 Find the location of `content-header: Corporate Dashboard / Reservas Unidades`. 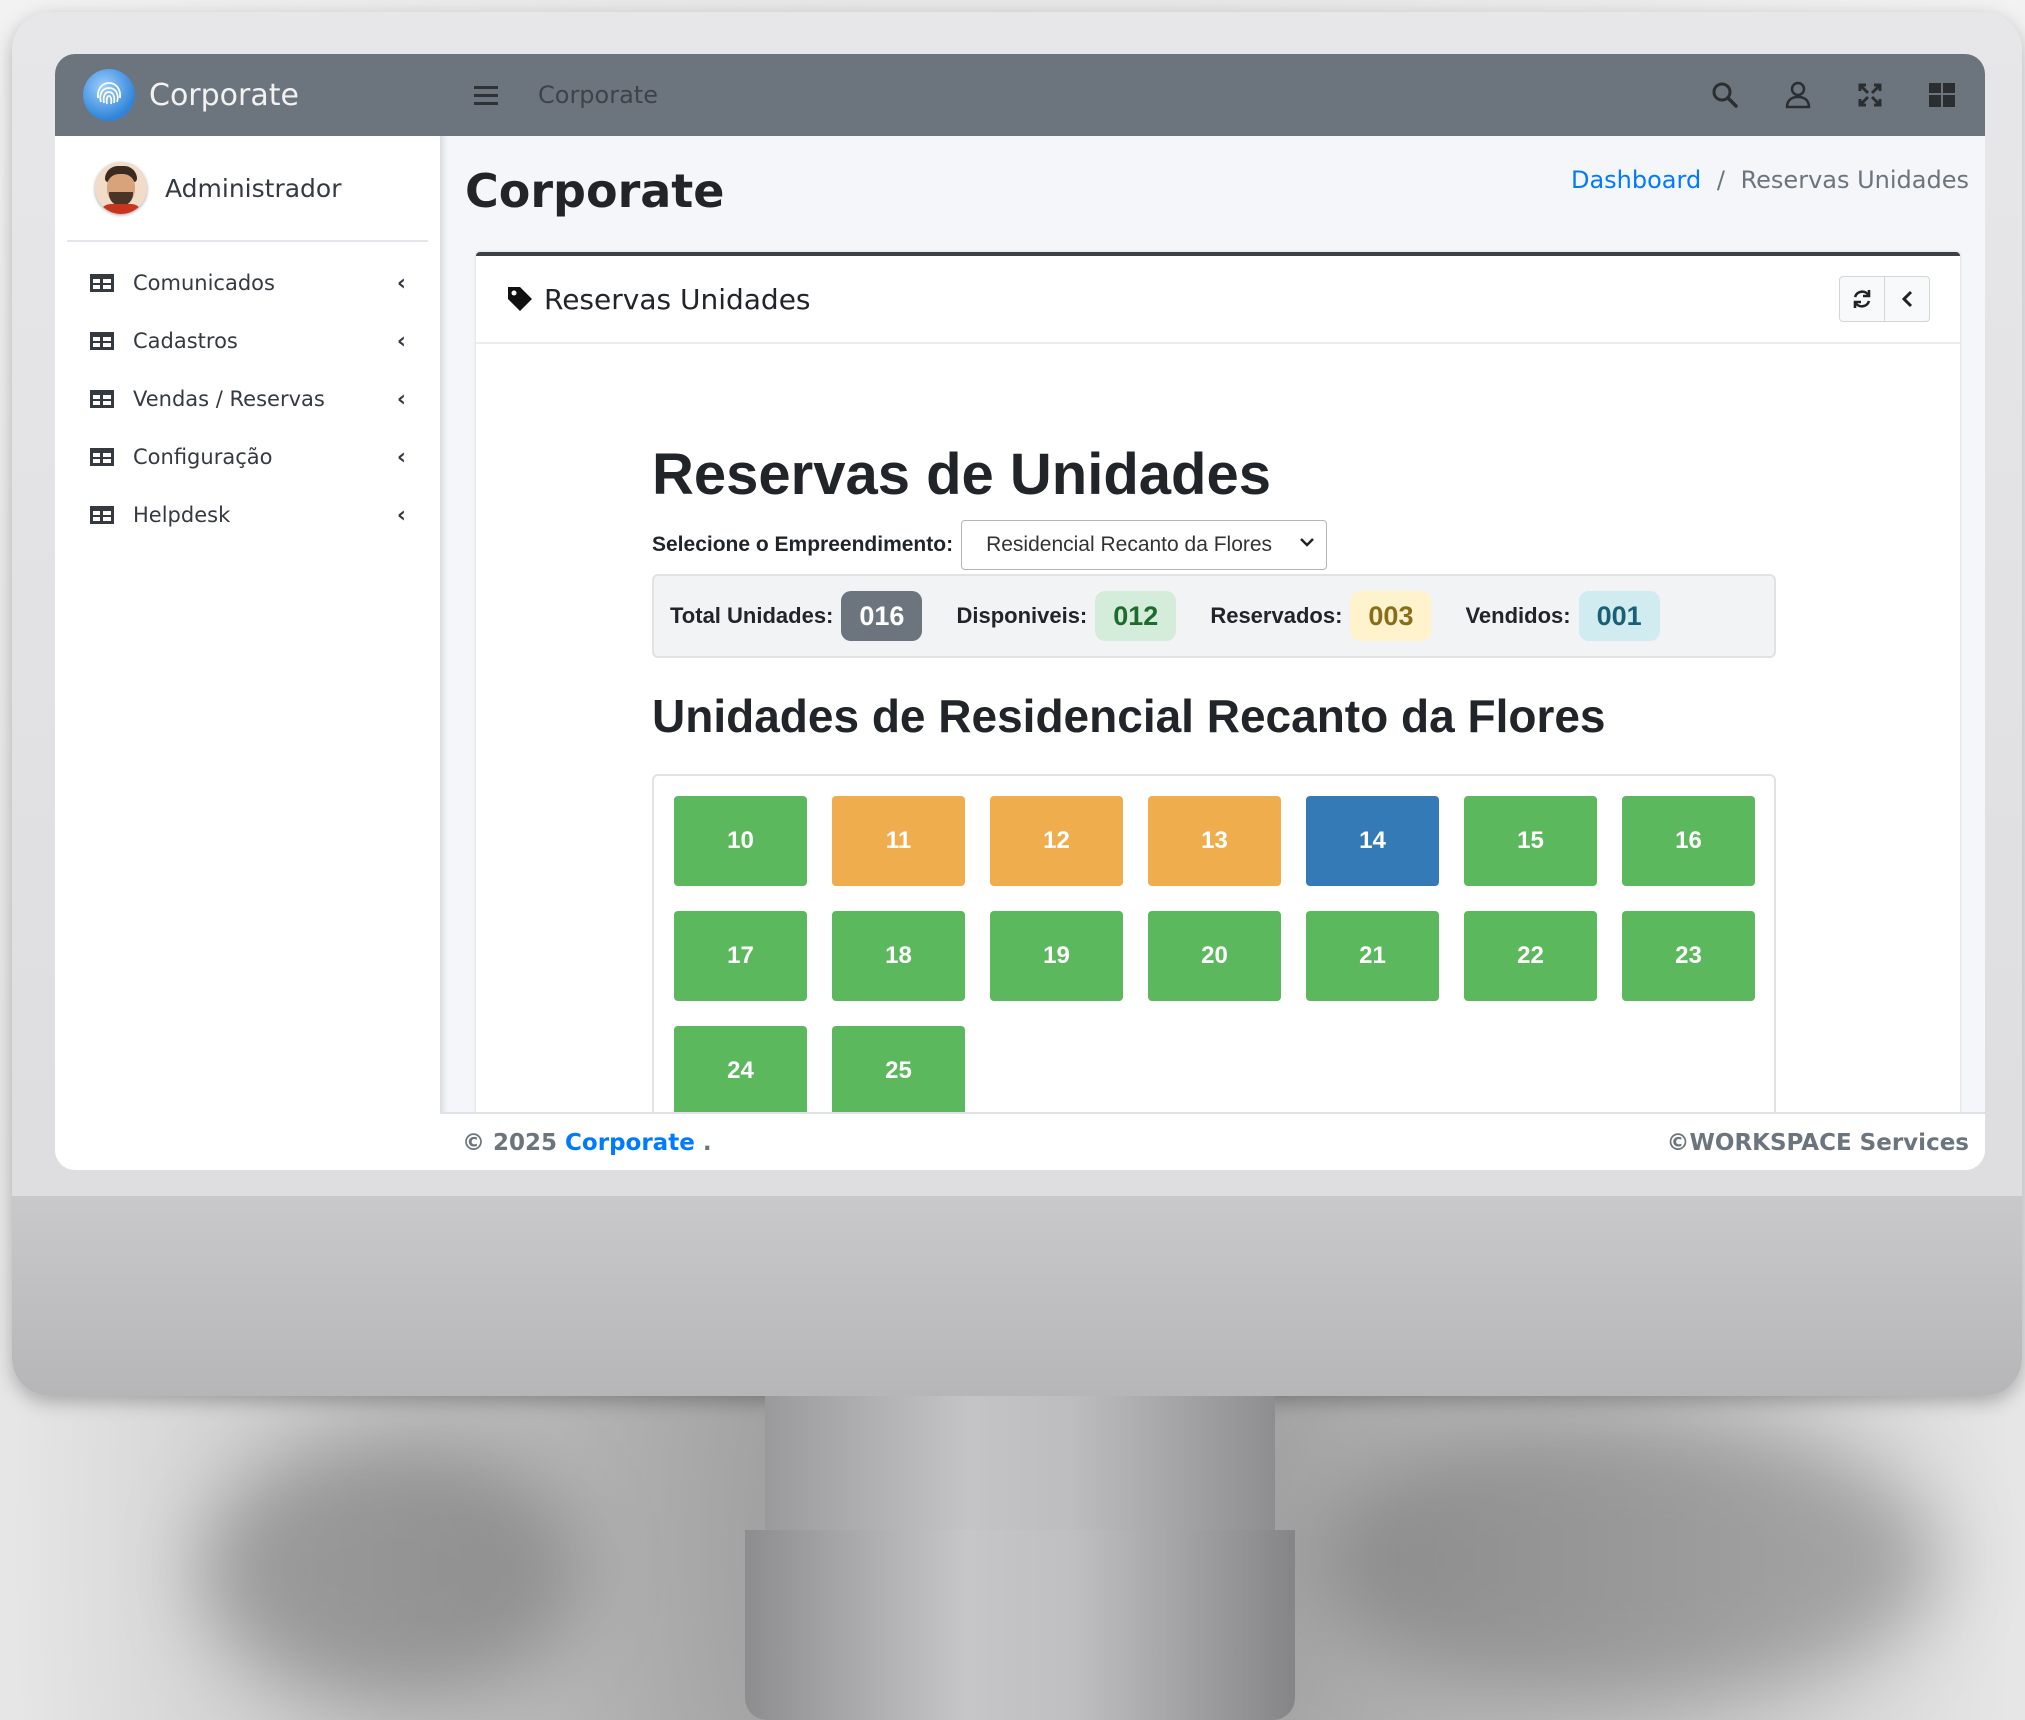

content-header: Corporate Dashboard / Reservas Unidades is located at coordinates (1212, 191).